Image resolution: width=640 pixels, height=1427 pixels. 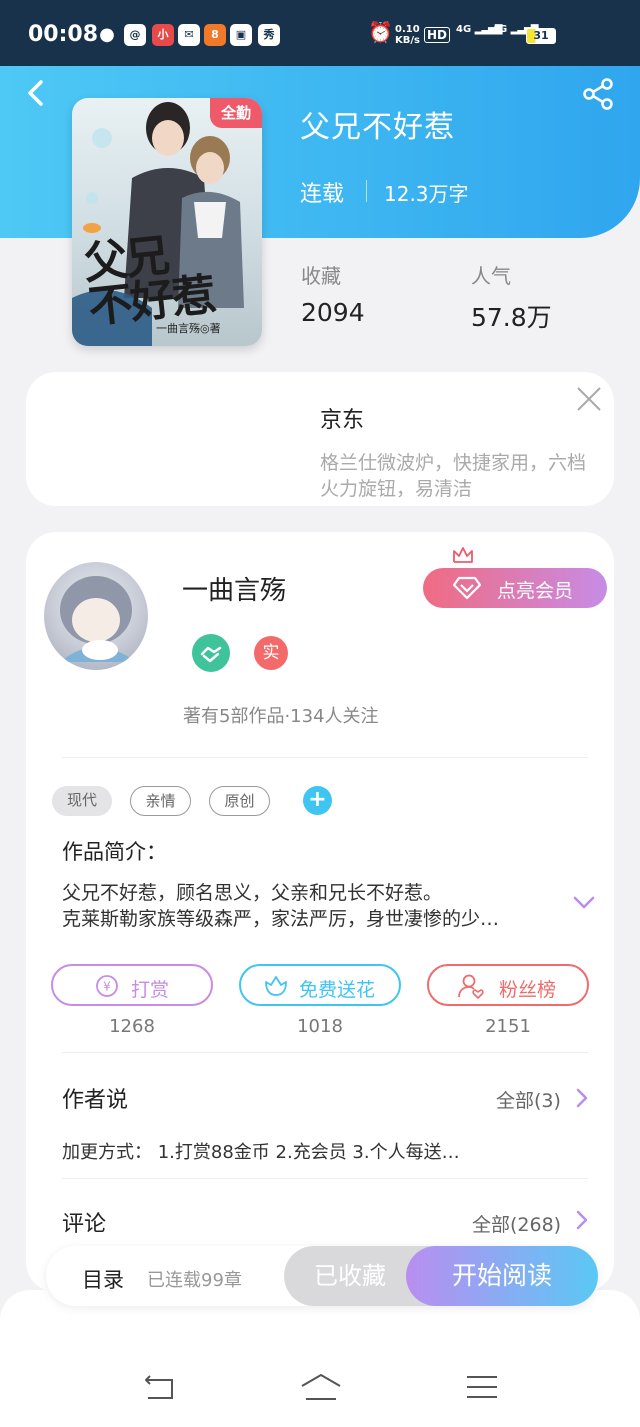 What do you see at coordinates (276, 986) in the screenshot?
I see `flower-icon` at bounding box center [276, 986].